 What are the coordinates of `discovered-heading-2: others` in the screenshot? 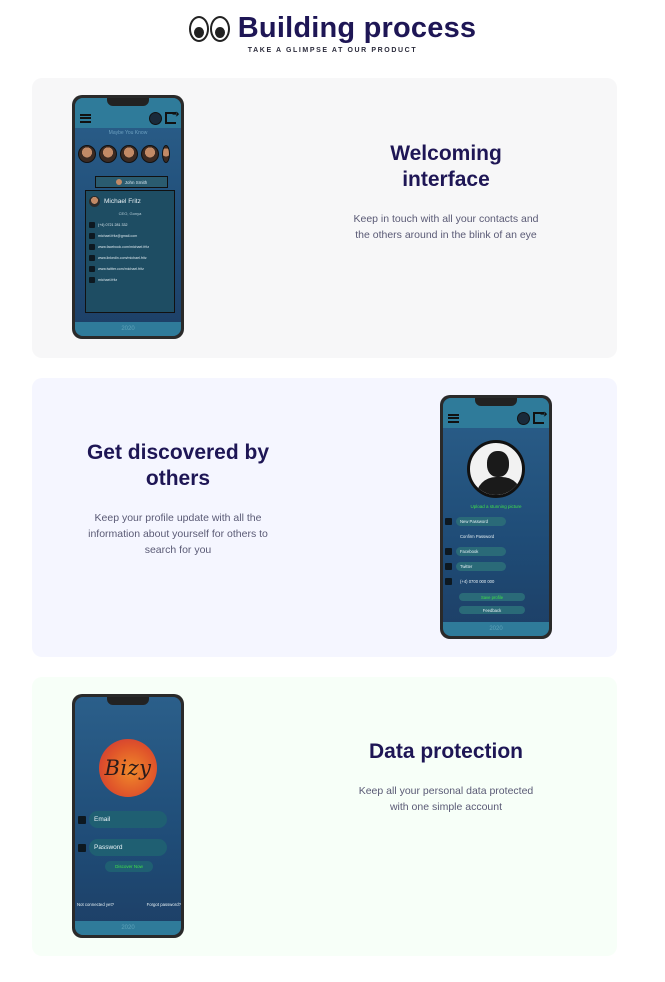 It's located at (178, 478).